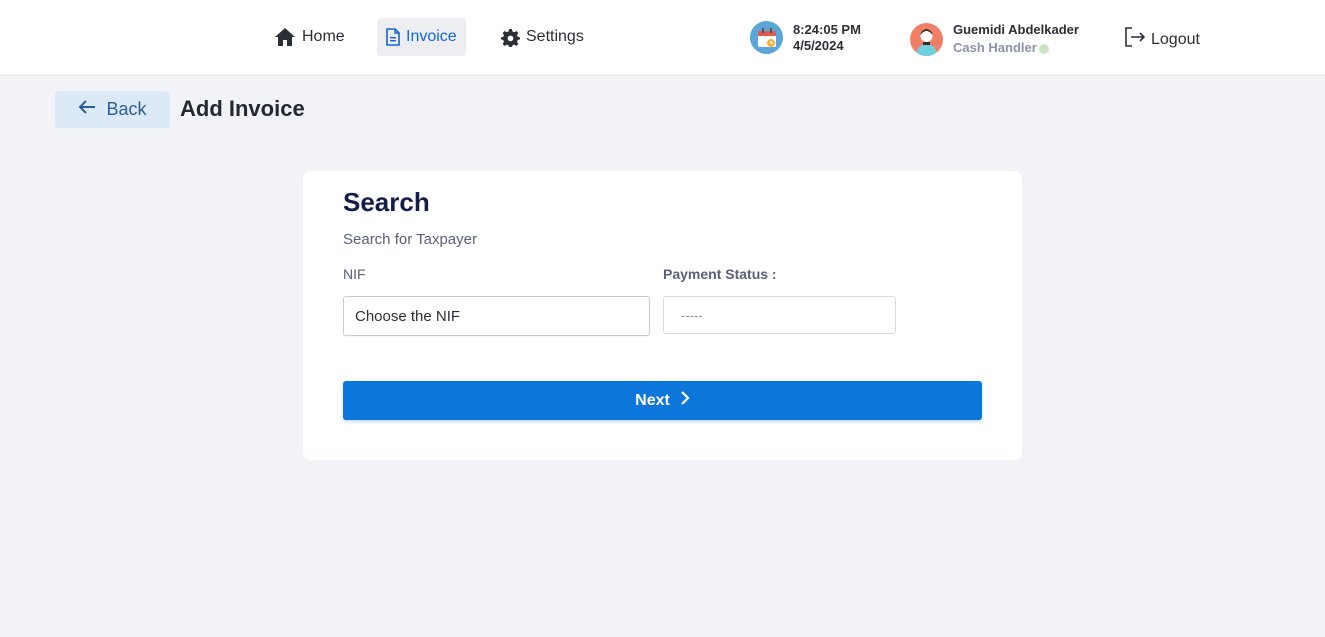 This screenshot has width=1325, height=637. Describe the element at coordinates (926, 39) in the screenshot. I see `avatar` at that location.